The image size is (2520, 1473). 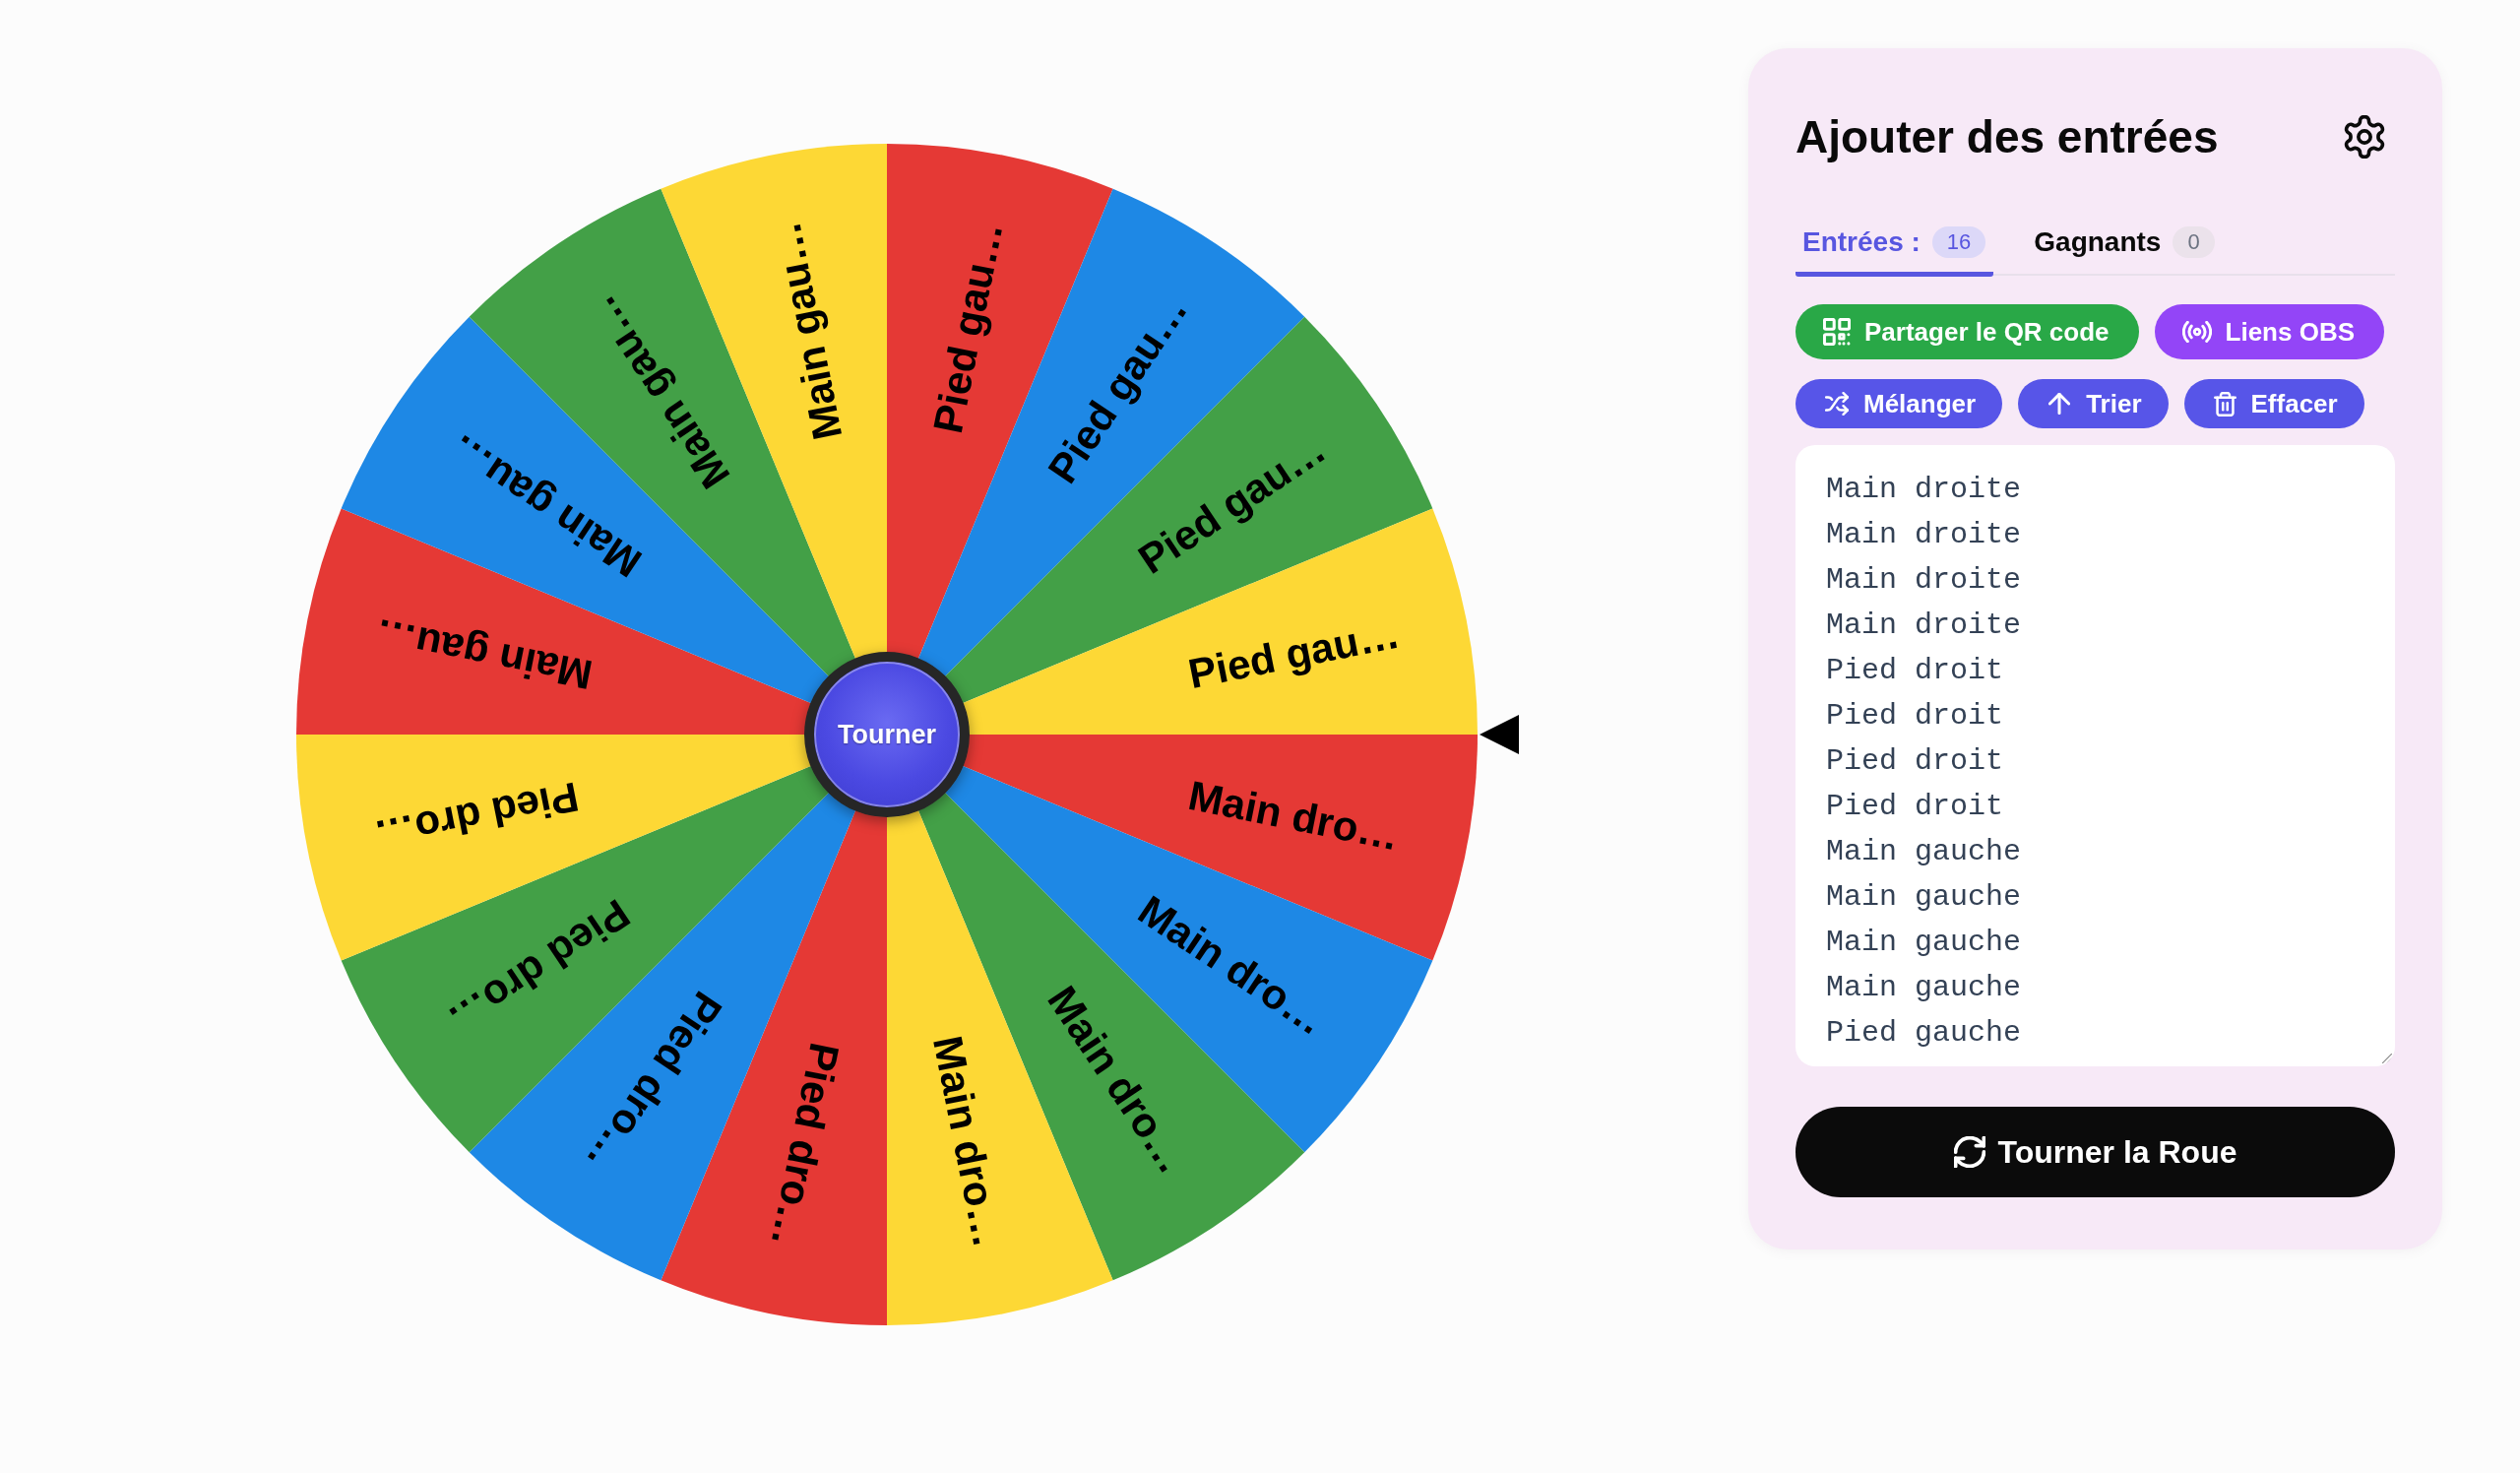 What do you see at coordinates (1924, 1033) in the screenshot?
I see `entry-line: Pied gauche` at bounding box center [1924, 1033].